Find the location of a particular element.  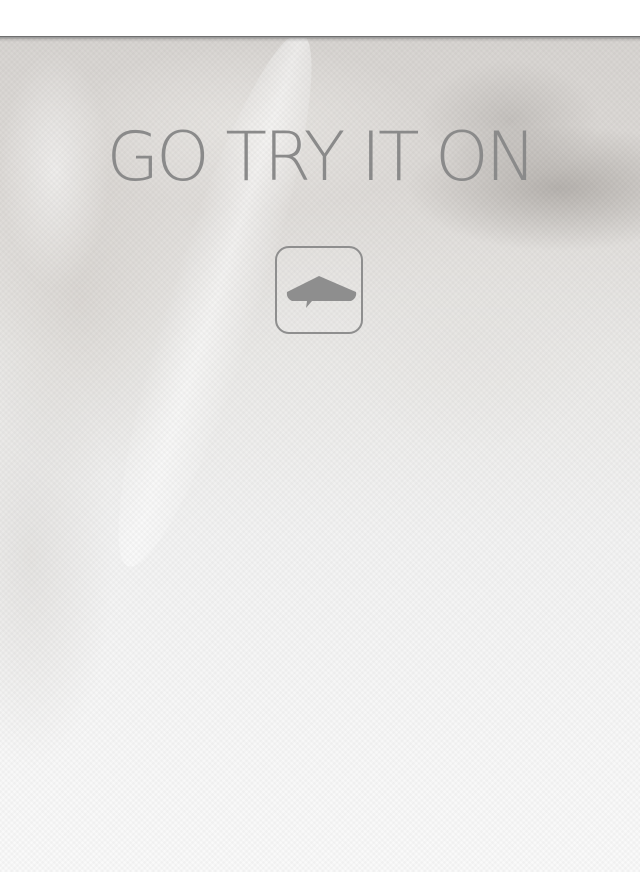

scroll-up-button is located at coordinates (319, 290).